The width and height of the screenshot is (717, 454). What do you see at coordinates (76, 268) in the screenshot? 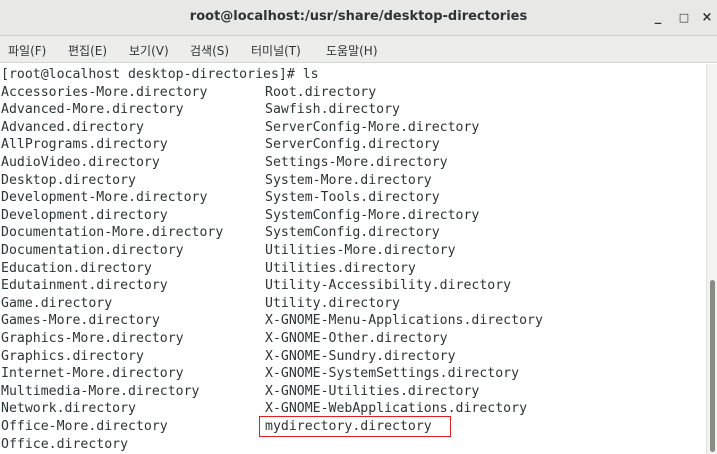
I see `ls-entry-left: Education.directory` at bounding box center [76, 268].